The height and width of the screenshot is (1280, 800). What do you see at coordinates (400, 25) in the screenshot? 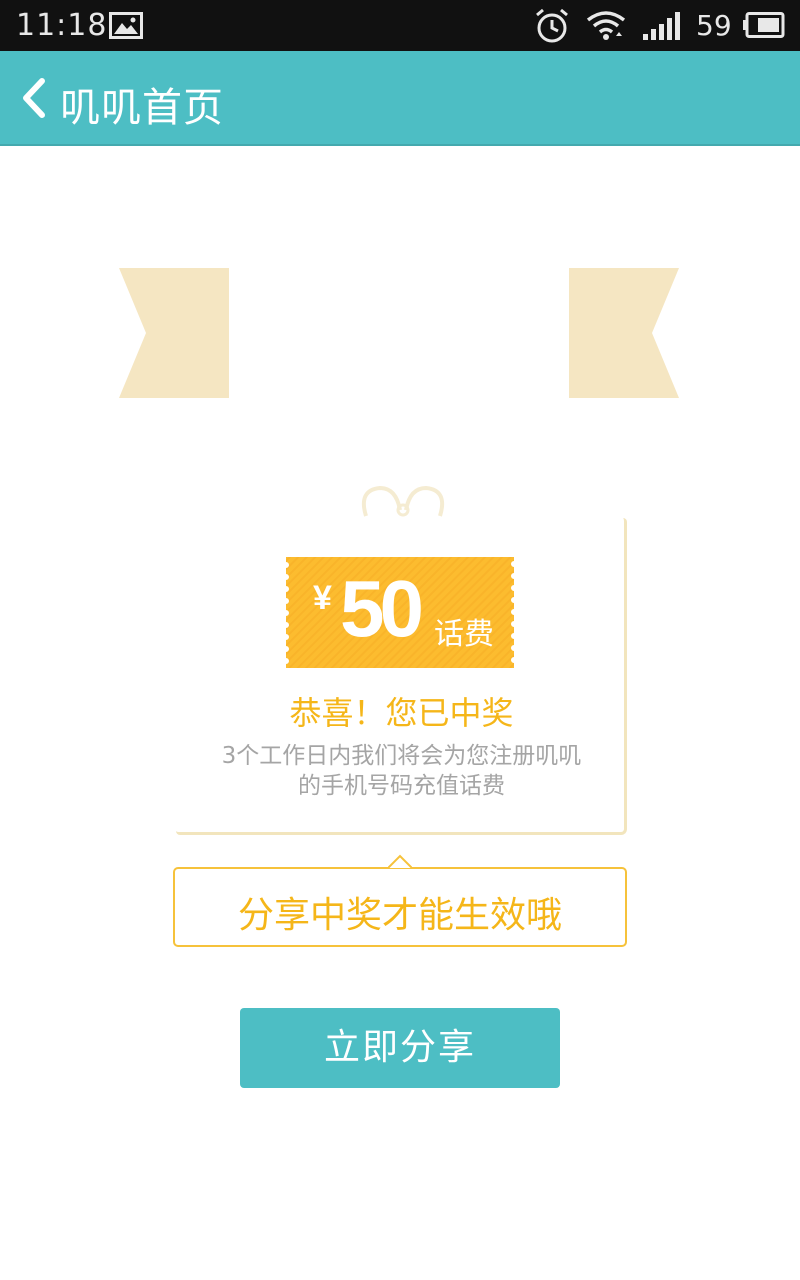
I see `status-bar: 11:18 59` at bounding box center [400, 25].